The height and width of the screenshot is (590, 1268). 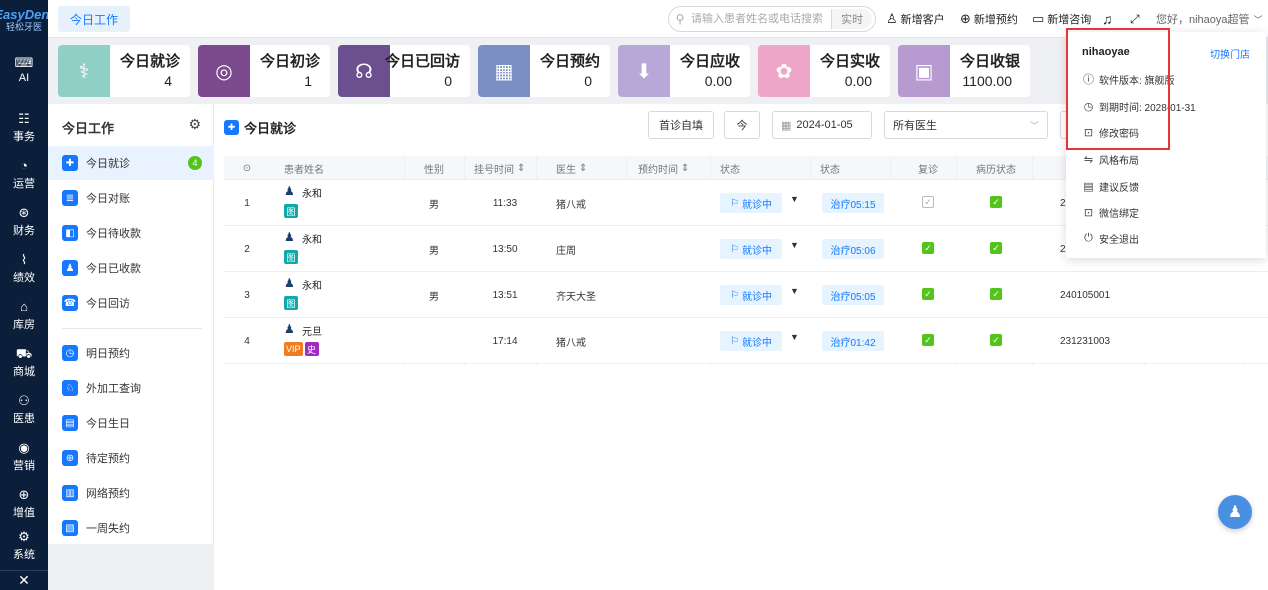 What do you see at coordinates (1110, 132) in the screenshot?
I see `menu-item-change-password: ⊡ 修改密码` at bounding box center [1110, 132].